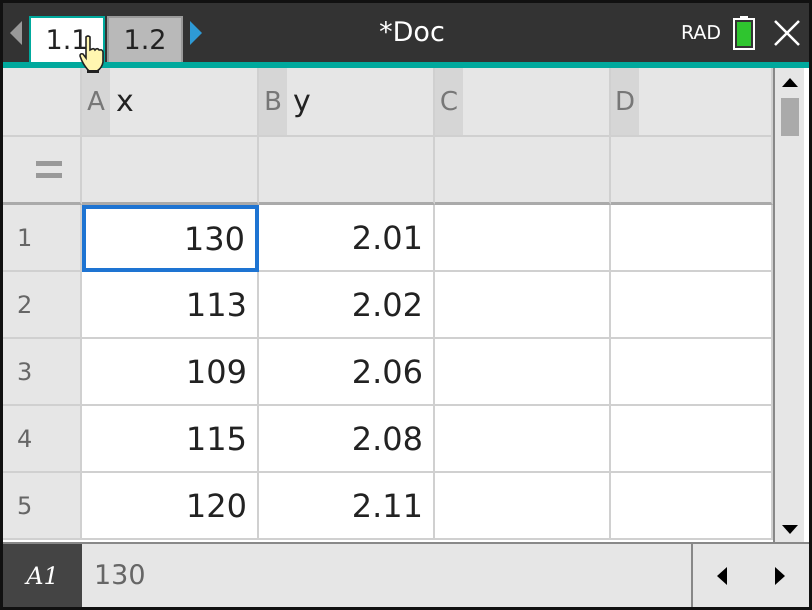  What do you see at coordinates (42, 506) in the screenshot?
I see `row-number: 5` at bounding box center [42, 506].